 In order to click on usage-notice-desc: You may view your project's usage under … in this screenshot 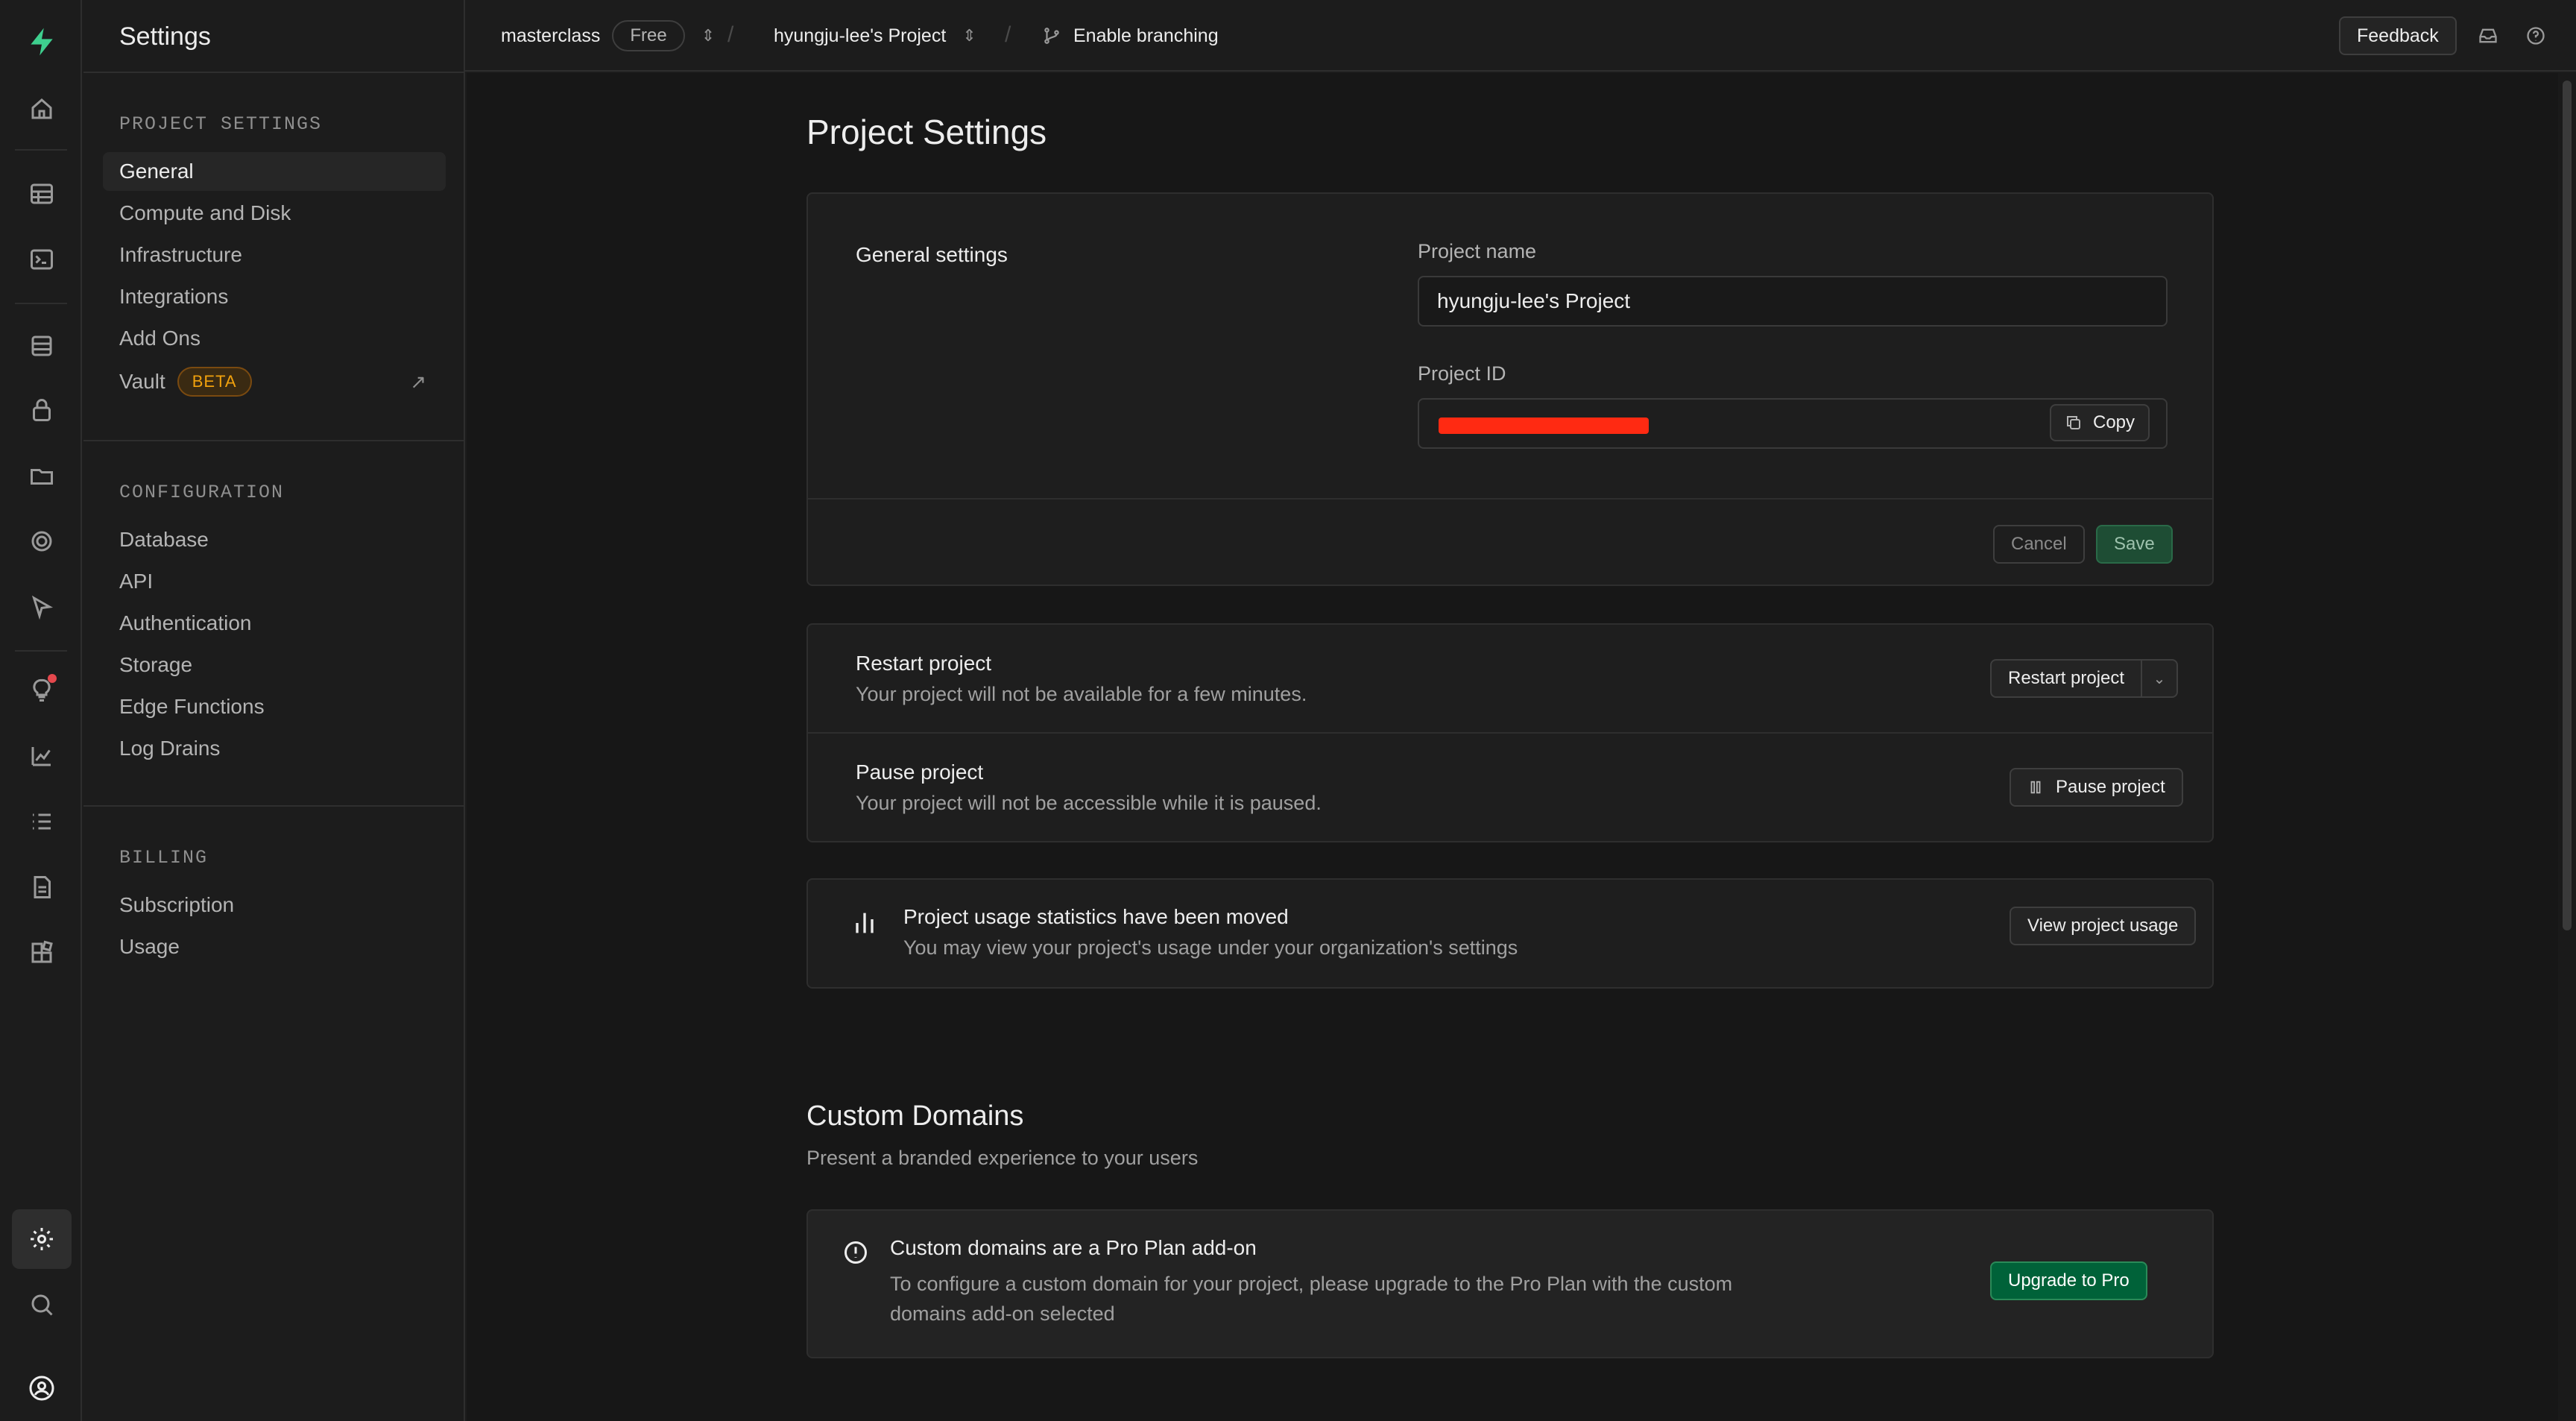, I will do `click(1210, 947)`.